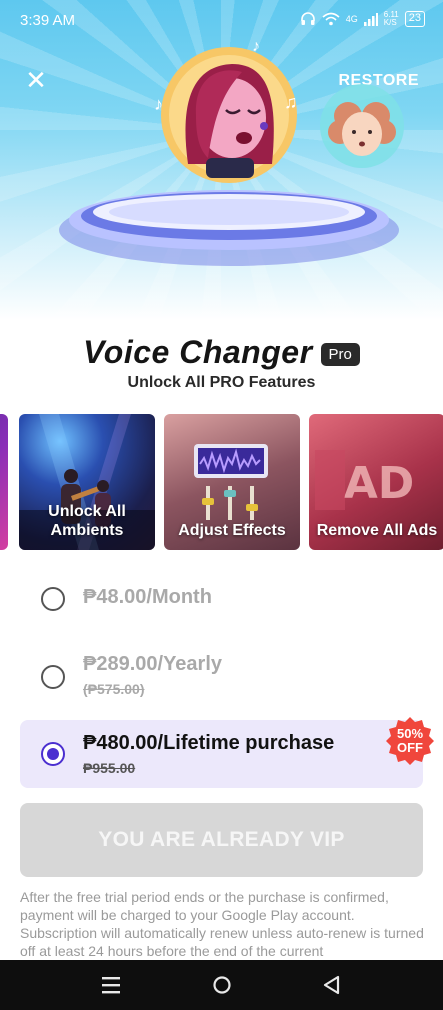  What do you see at coordinates (362, 126) in the screenshot?
I see `girl-avatar-illustration` at bounding box center [362, 126].